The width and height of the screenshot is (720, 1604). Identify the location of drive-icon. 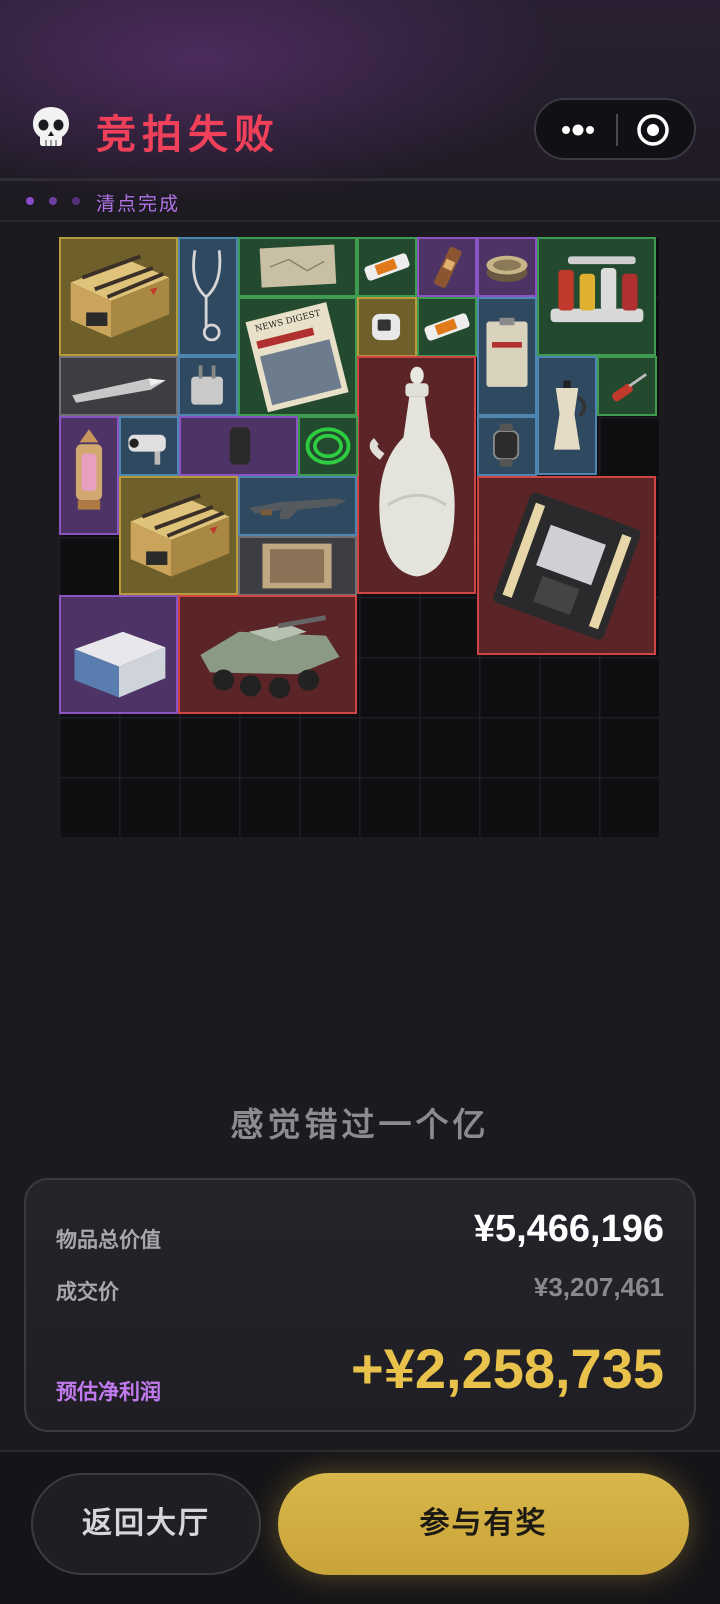
(240, 446).